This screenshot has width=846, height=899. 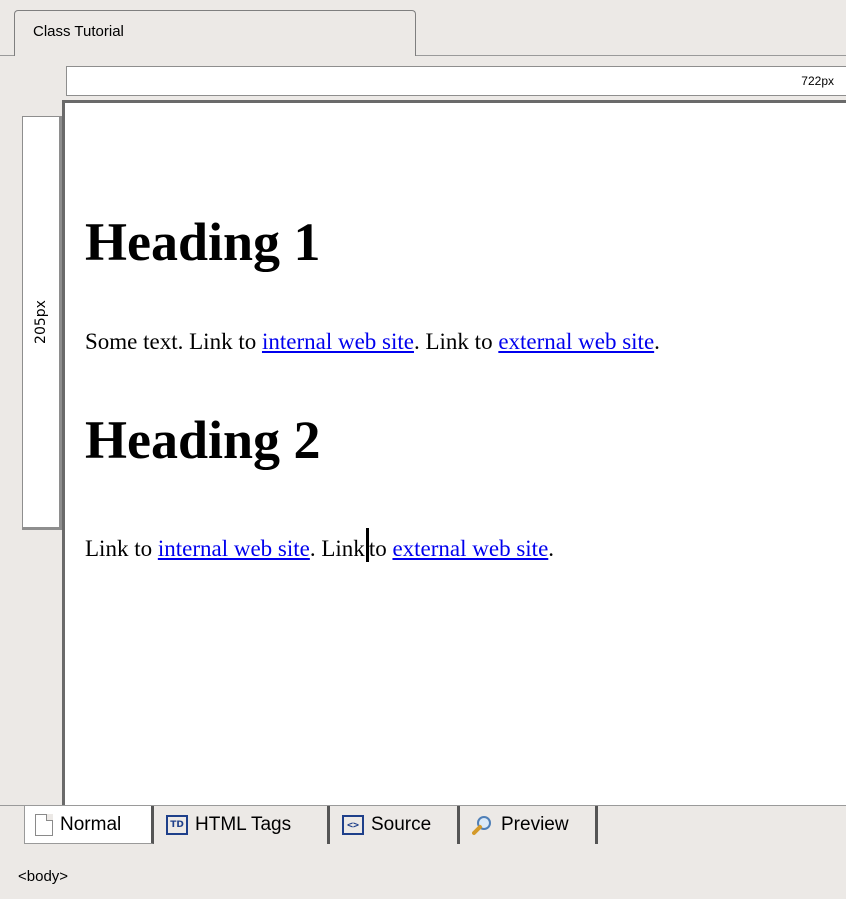 I want to click on document-tab: Class Tutorial, so click(x=215, y=33).